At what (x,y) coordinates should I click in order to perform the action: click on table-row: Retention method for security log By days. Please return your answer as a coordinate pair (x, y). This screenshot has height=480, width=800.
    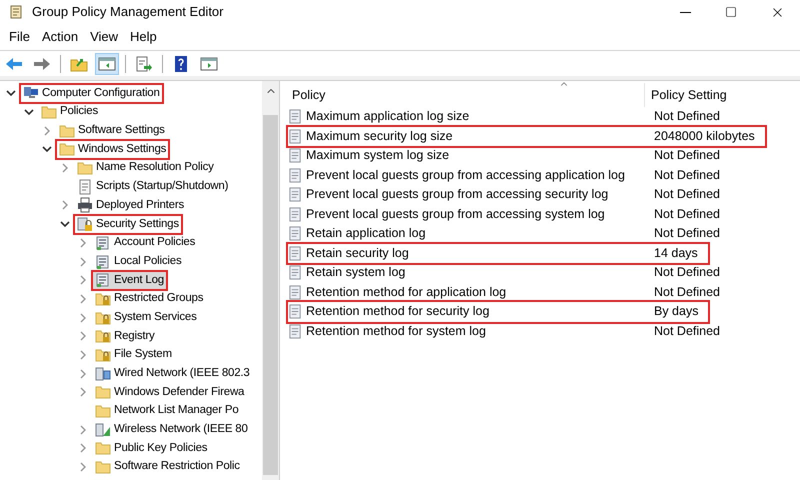
    Looking at the image, I should click on (498, 312).